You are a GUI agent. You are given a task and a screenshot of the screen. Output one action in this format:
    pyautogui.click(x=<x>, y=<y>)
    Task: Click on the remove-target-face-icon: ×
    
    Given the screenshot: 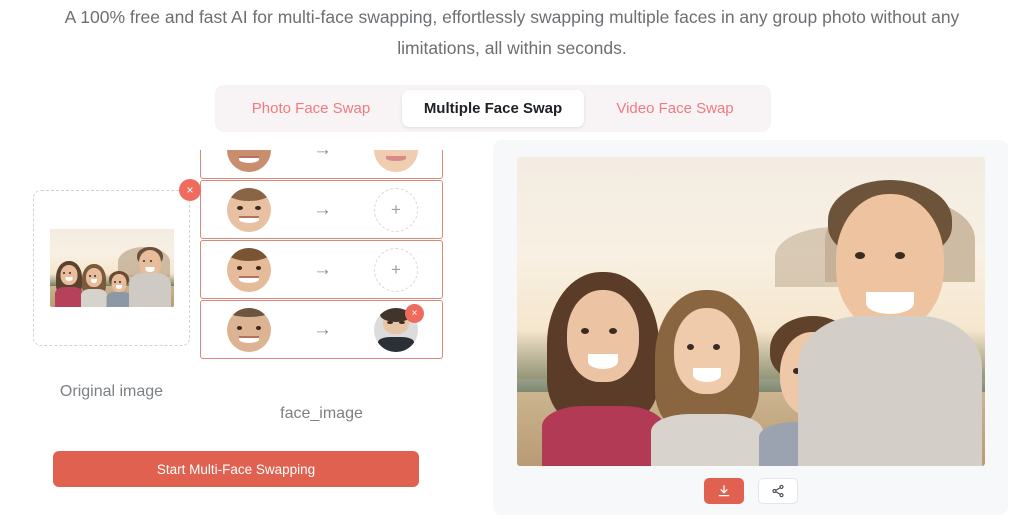 What is the action you would take?
    pyautogui.click(x=414, y=313)
    